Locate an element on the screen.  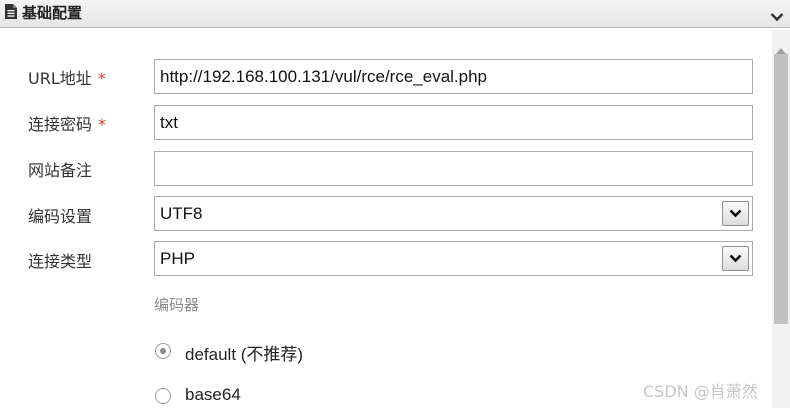
radio-button is located at coordinates (163, 396).